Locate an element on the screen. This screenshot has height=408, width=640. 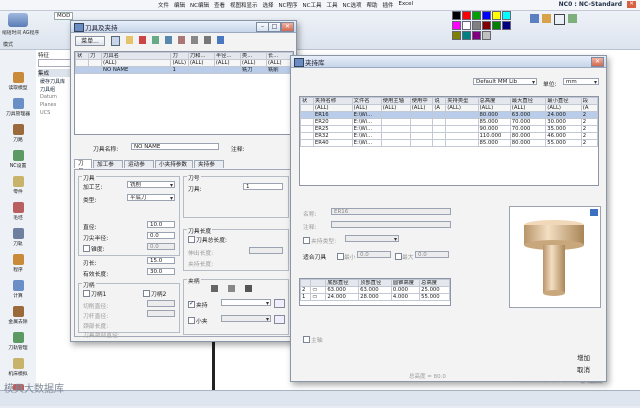
min-field: 0.0 is located at coordinates (374, 254).